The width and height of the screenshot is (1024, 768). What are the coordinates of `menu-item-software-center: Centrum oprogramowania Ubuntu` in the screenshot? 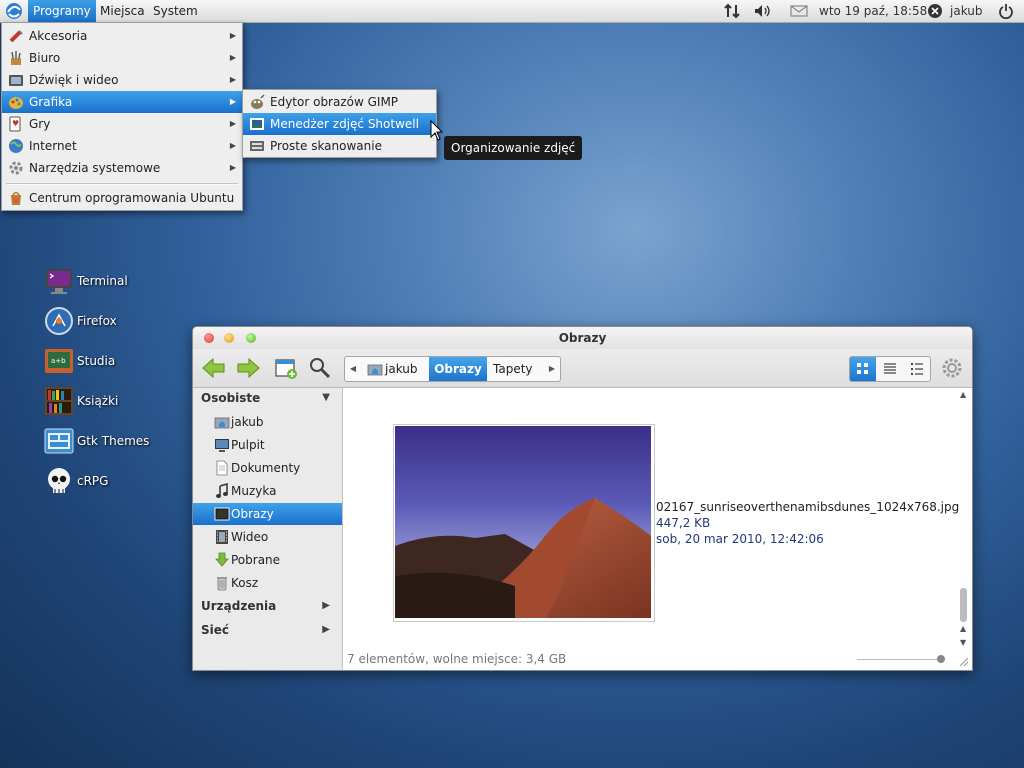 It's located at (122, 198).